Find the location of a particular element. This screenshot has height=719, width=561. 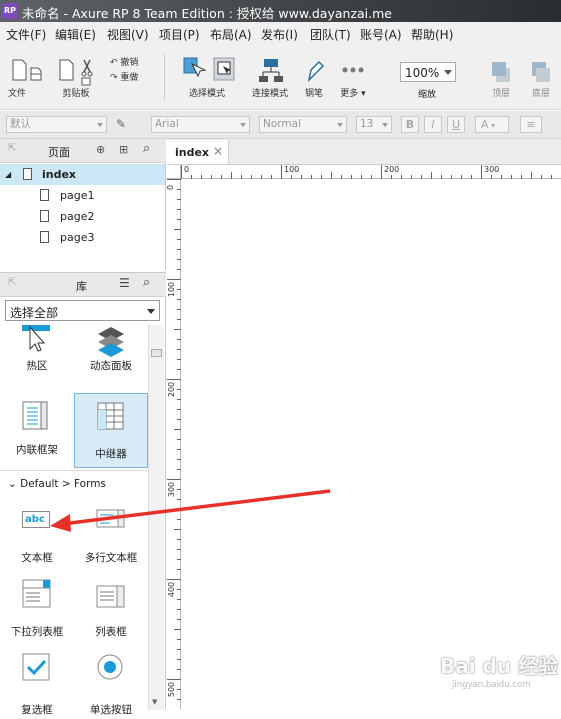

more-label: 更多 is located at coordinates (349, 94).